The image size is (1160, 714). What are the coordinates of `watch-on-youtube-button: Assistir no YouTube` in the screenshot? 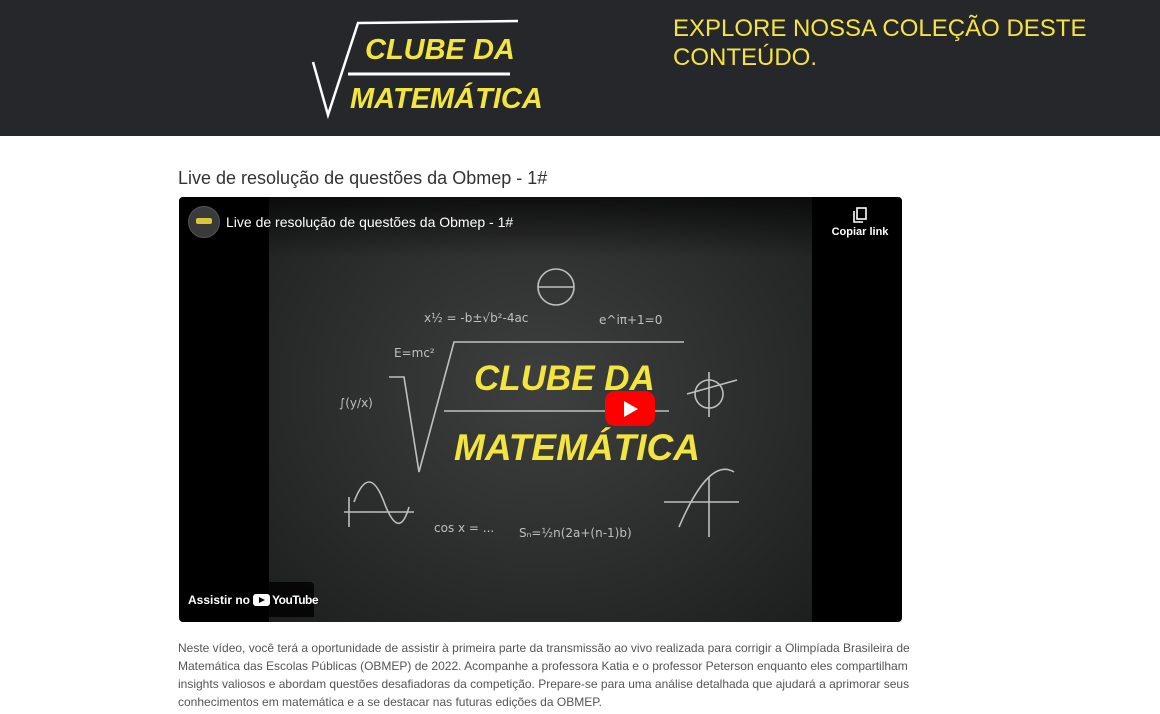 It's located at (249, 599).